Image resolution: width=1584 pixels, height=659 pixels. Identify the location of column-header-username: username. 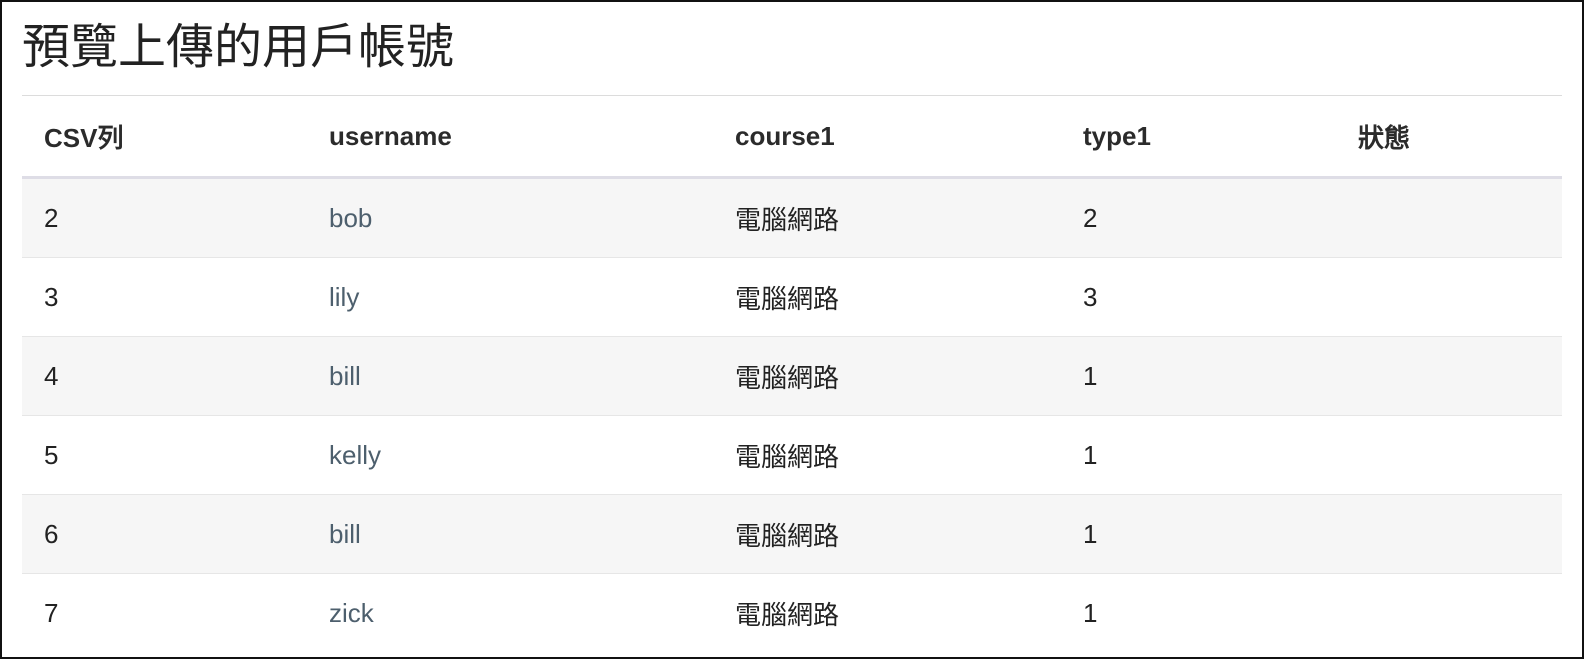
(510, 137).